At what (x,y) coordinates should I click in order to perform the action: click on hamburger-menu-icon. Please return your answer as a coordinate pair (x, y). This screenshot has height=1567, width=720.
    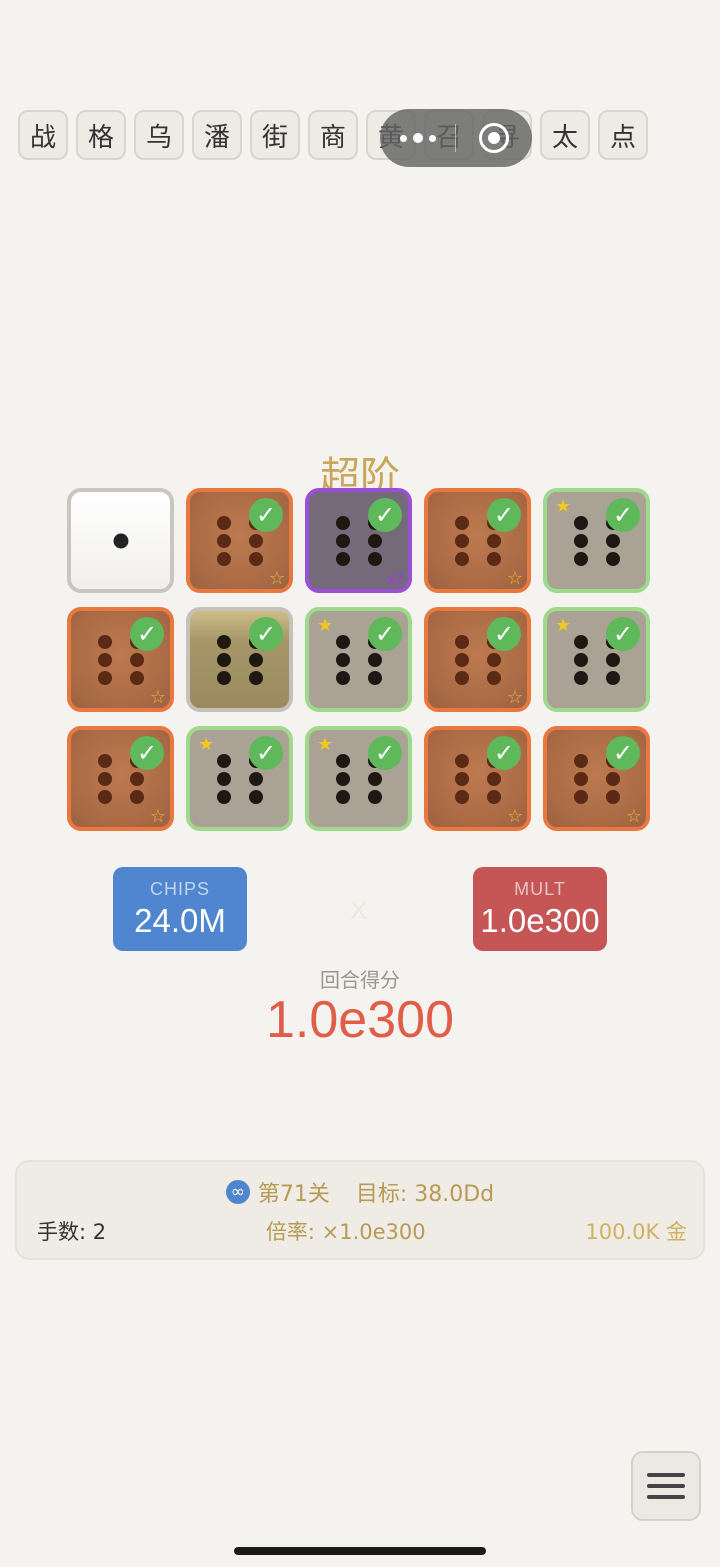
    Looking at the image, I should click on (666, 1486).